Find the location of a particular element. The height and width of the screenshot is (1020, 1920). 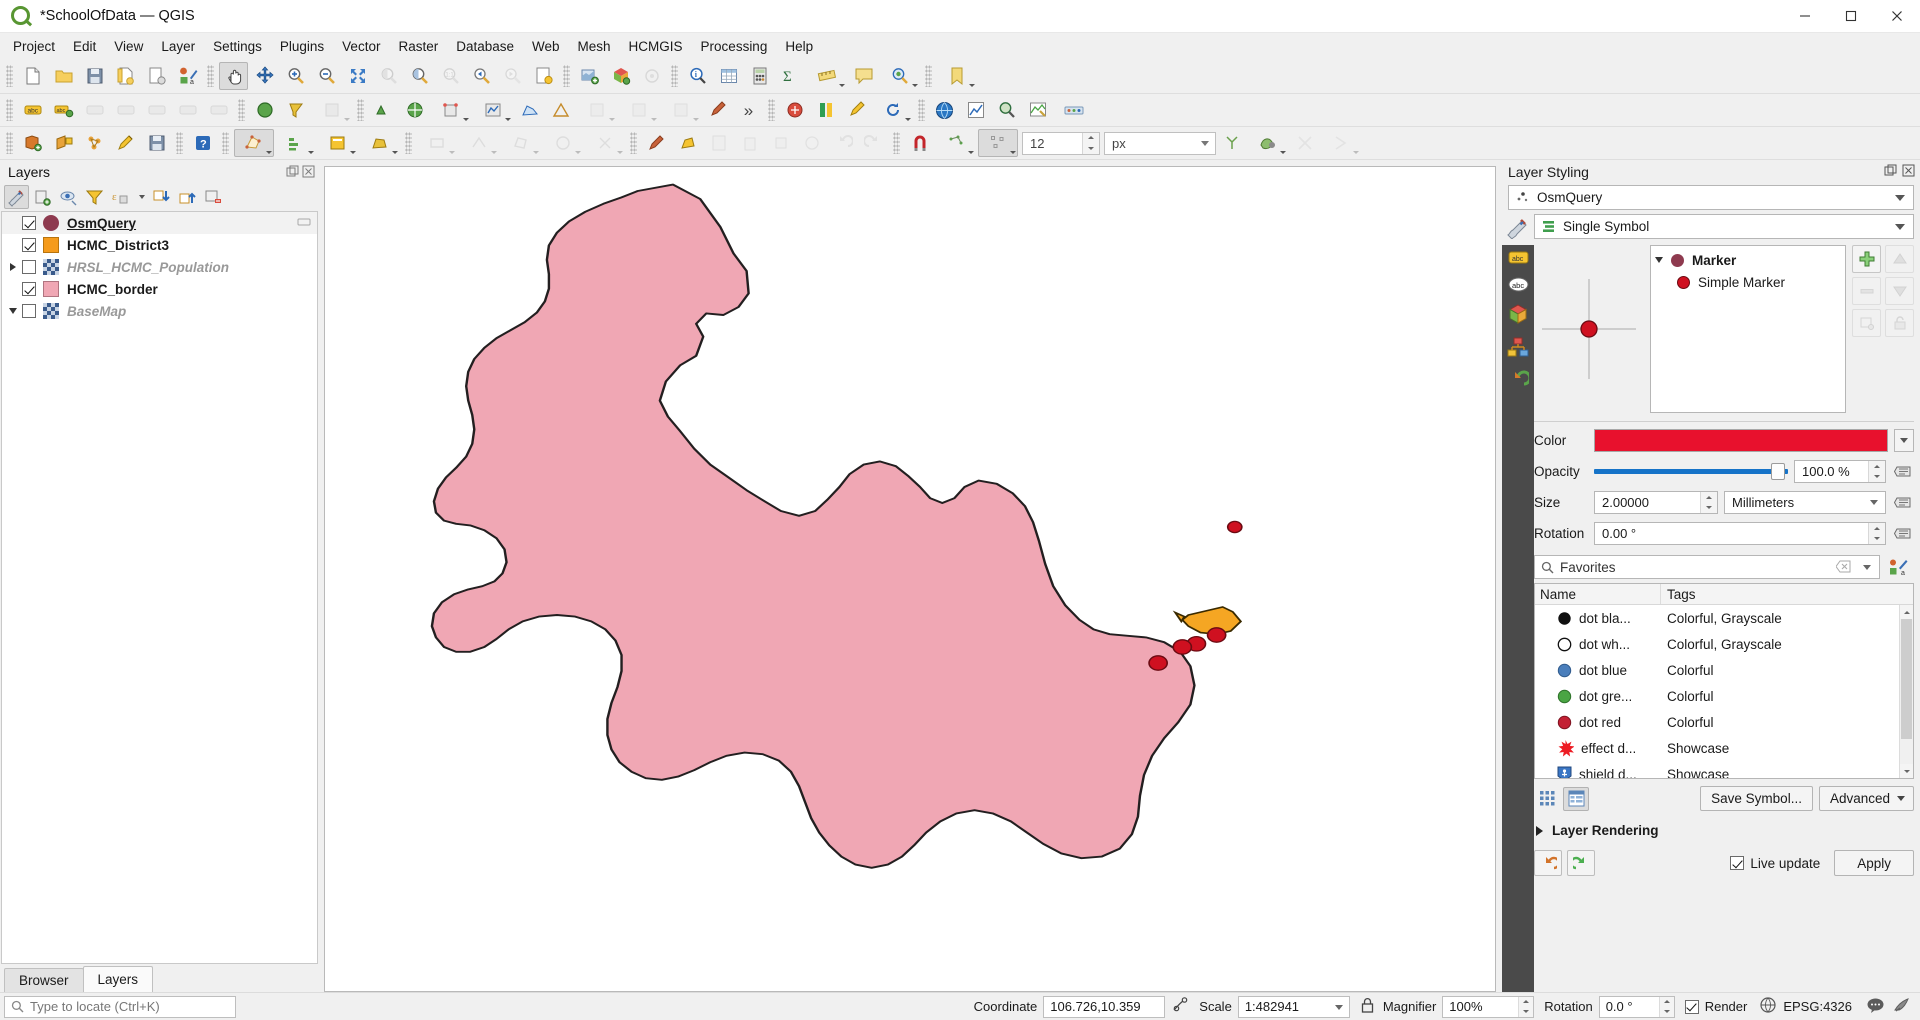

symbol-tree-child: Simple Marker is located at coordinates (1748, 282).